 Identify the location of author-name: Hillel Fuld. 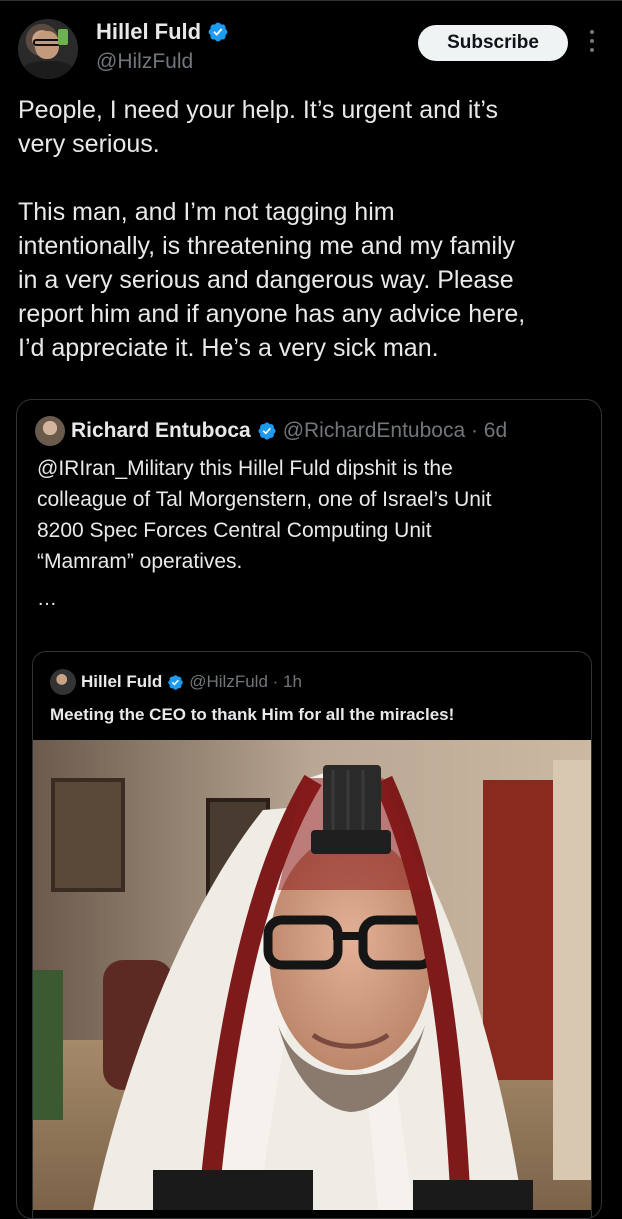
(148, 32).